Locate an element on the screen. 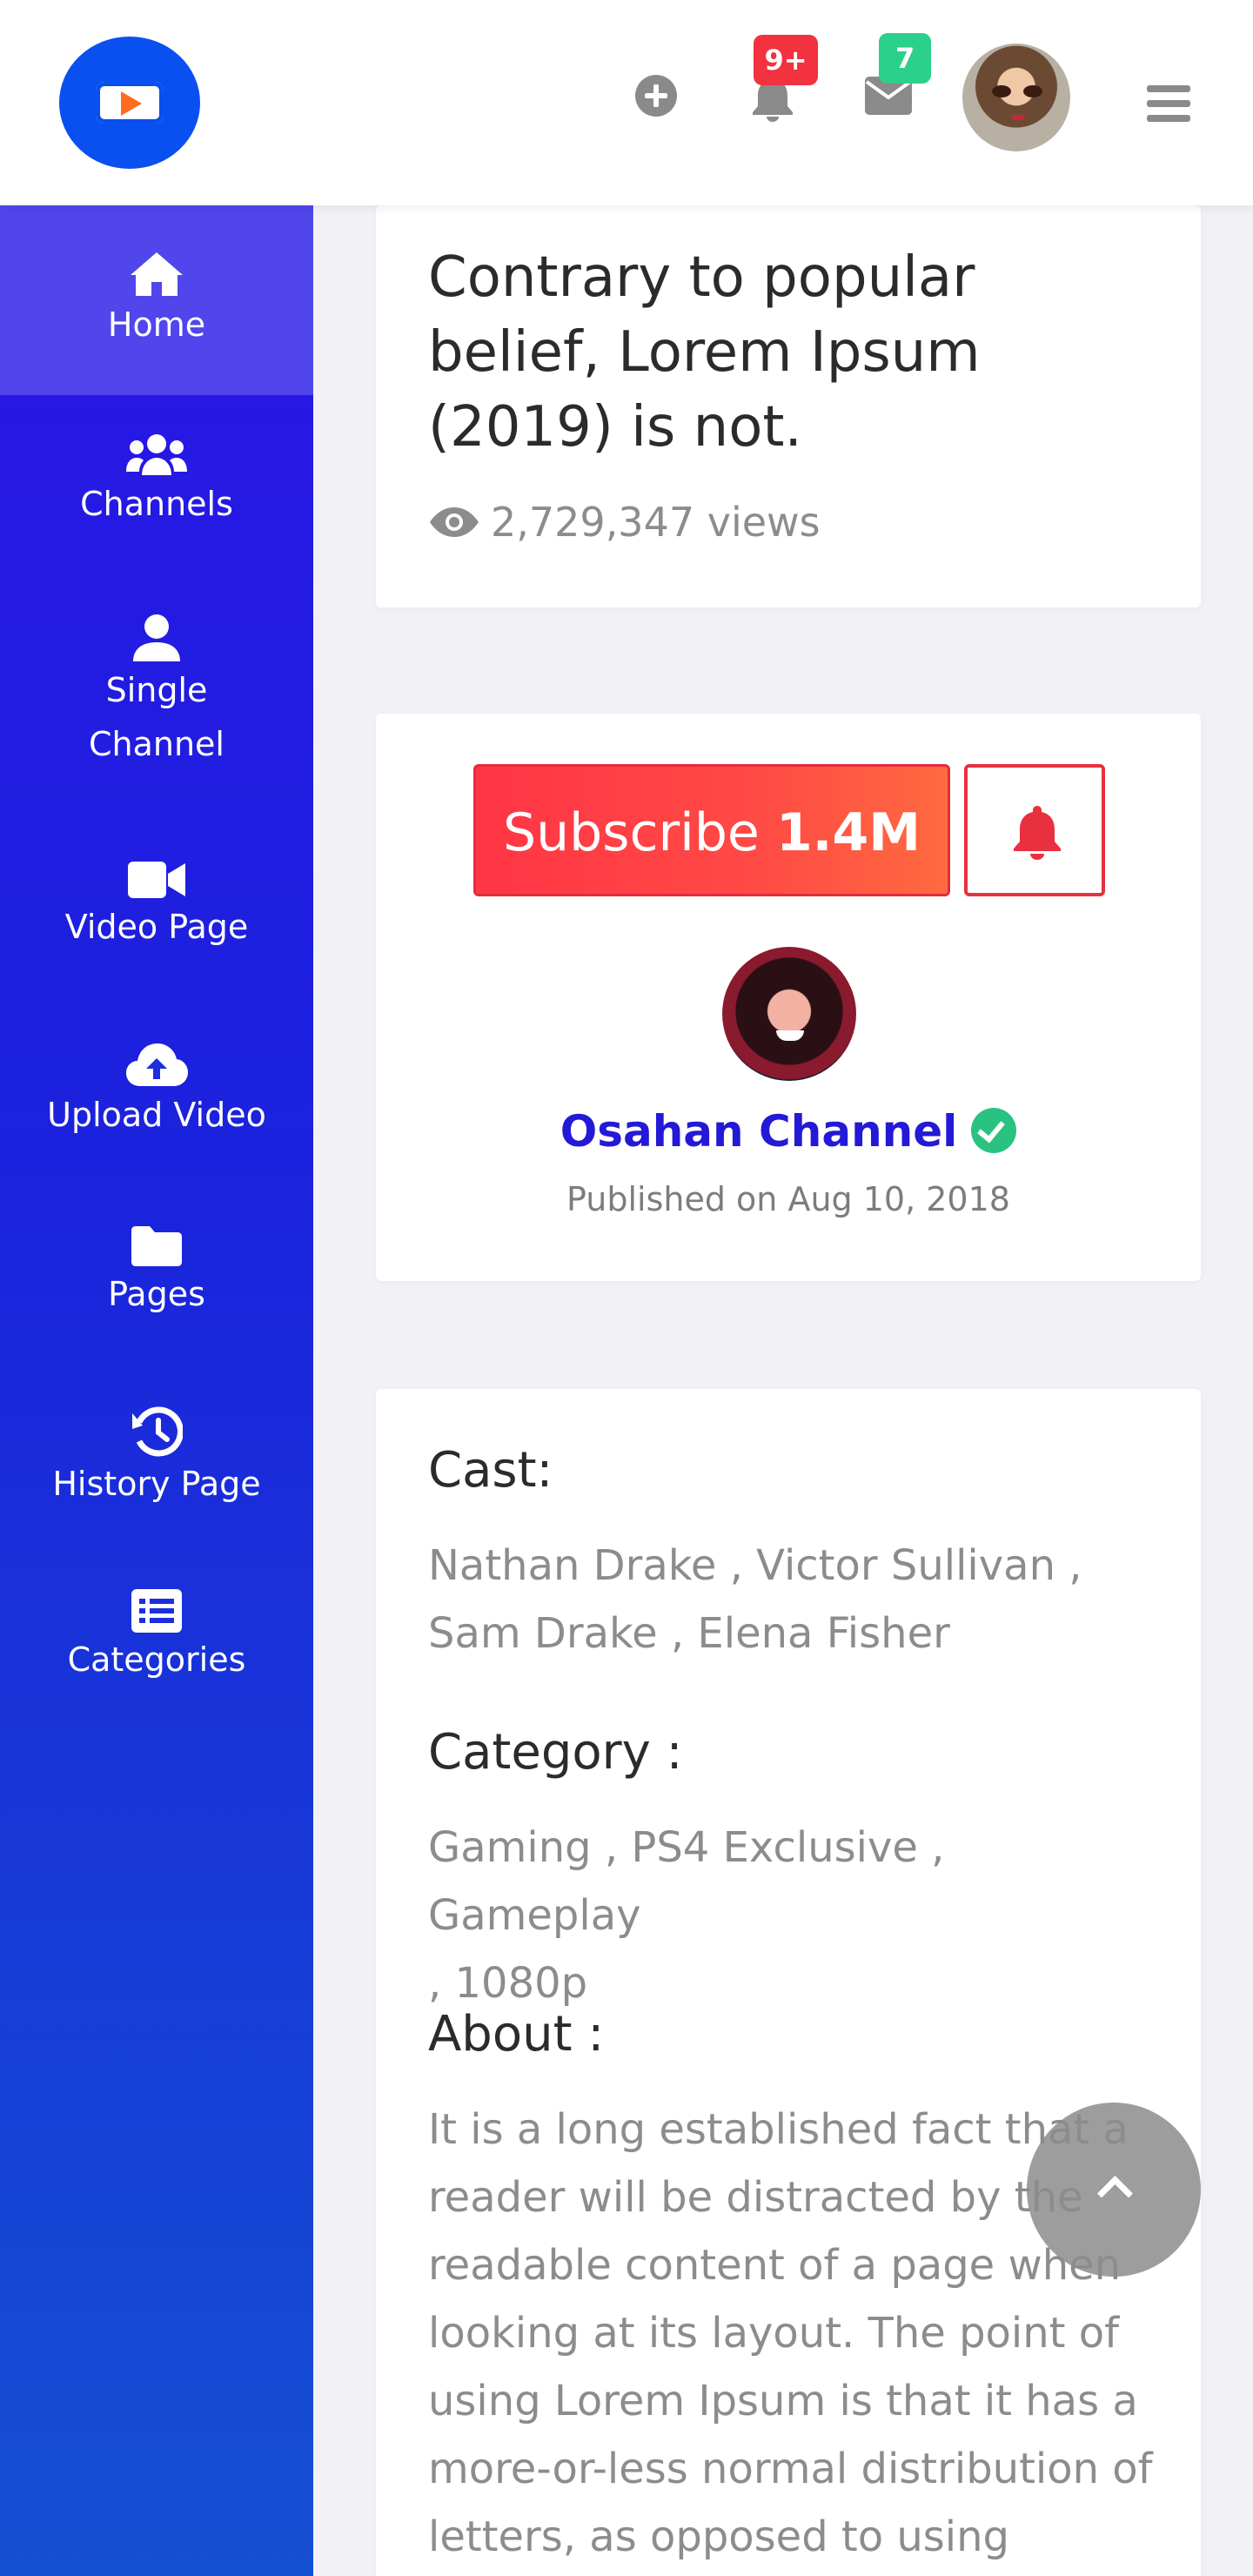  views-text: 2,729,347 views is located at coordinates (656, 522).